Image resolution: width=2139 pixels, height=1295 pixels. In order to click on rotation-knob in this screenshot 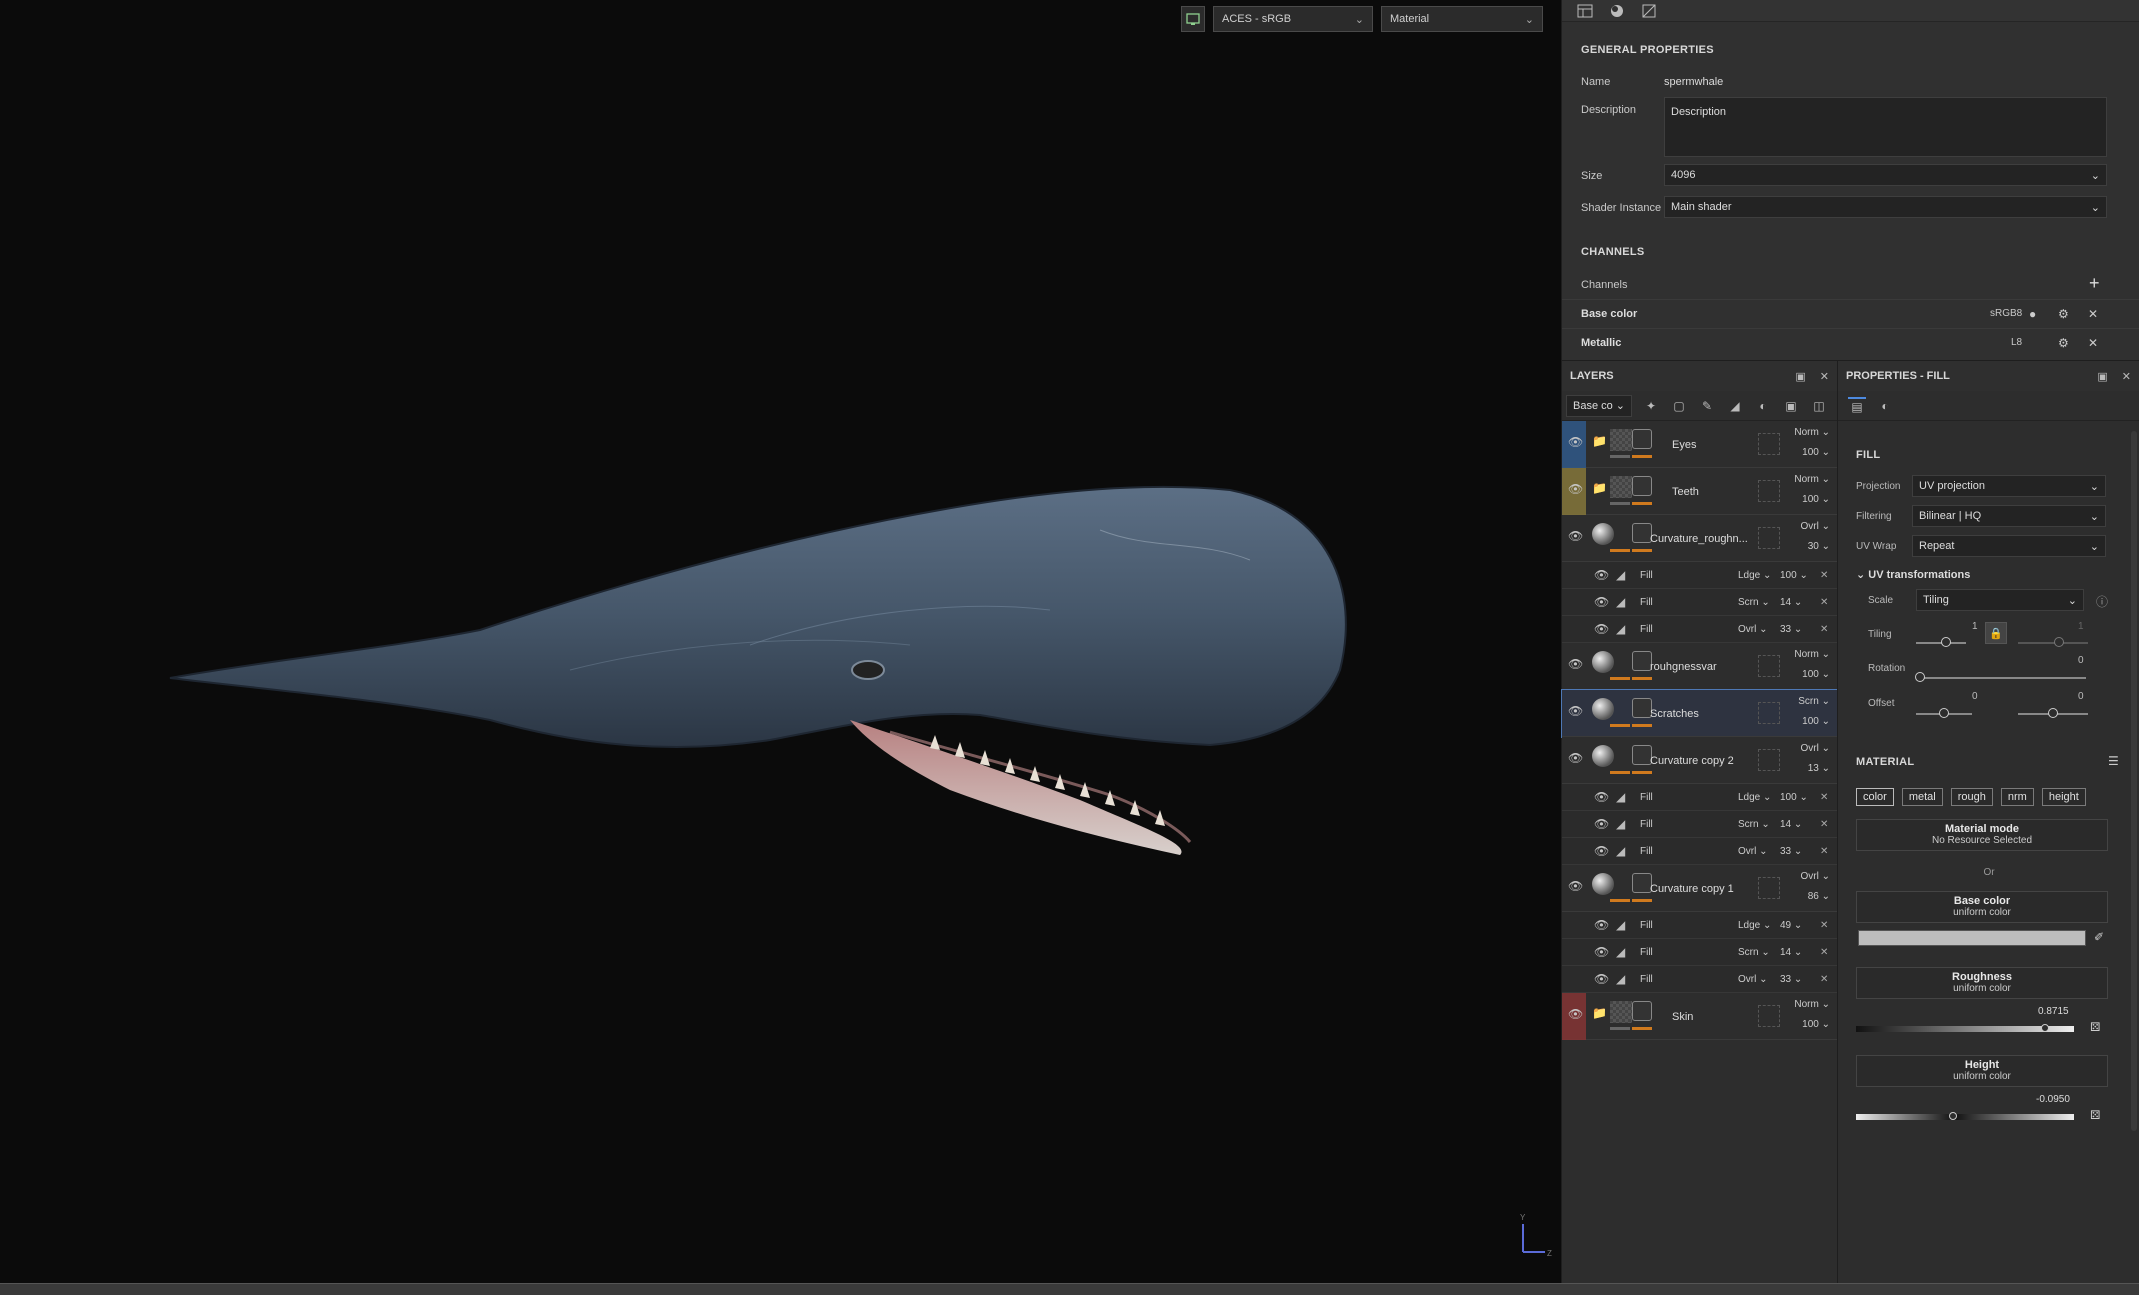, I will do `click(1920, 677)`.